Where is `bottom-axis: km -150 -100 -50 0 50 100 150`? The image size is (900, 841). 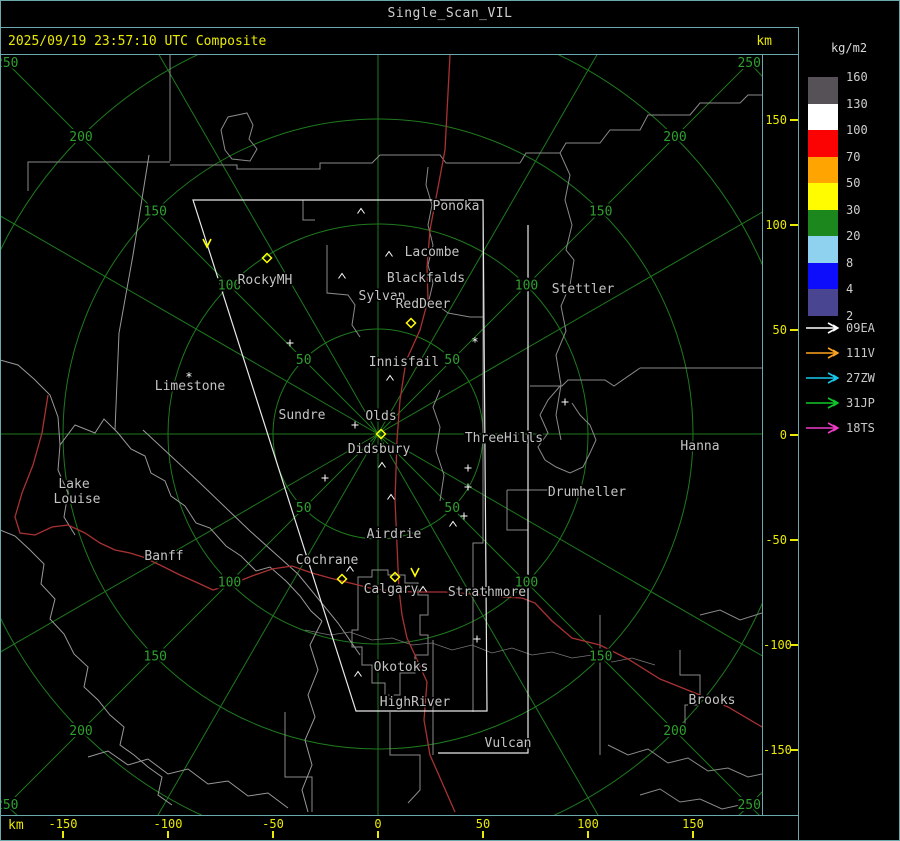 bottom-axis: km -150 -100 -50 0 50 100 150 is located at coordinates (399, 828).